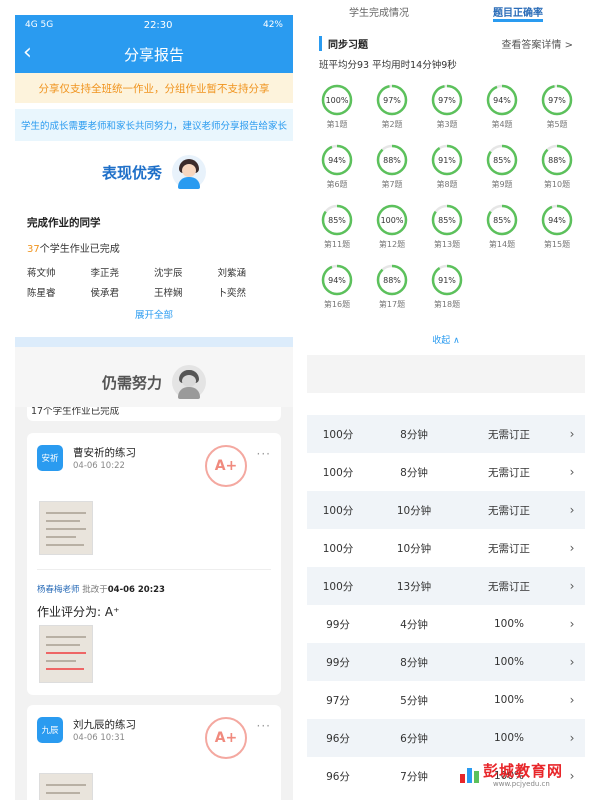  I want to click on signal-text: 4G 5G, so click(39, 25).